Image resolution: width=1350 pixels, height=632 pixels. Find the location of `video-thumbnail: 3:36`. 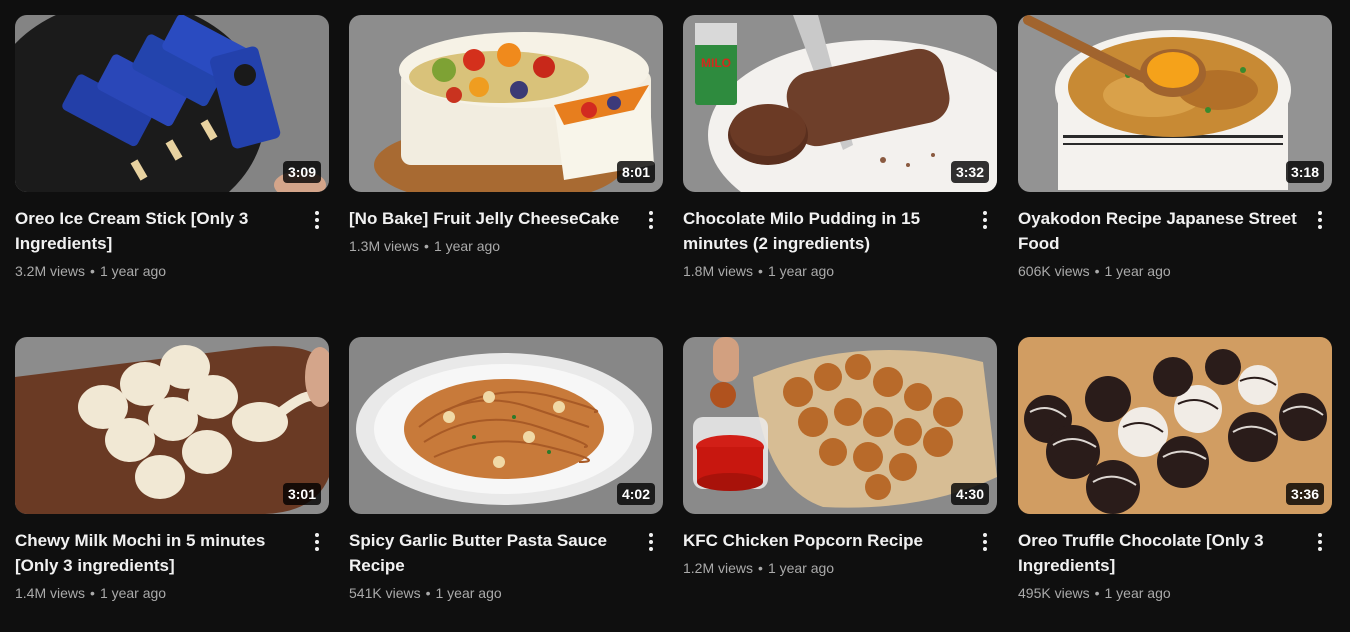

video-thumbnail: 3:36 is located at coordinates (1175, 425).